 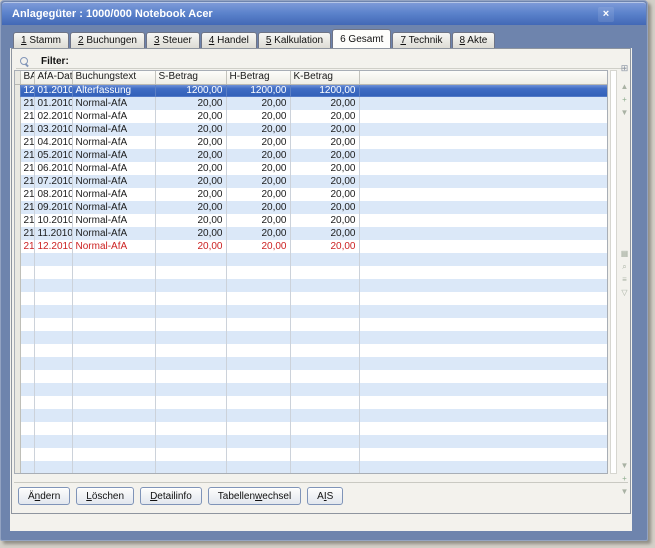 I want to click on list-icon: ≡, so click(x=624, y=280).